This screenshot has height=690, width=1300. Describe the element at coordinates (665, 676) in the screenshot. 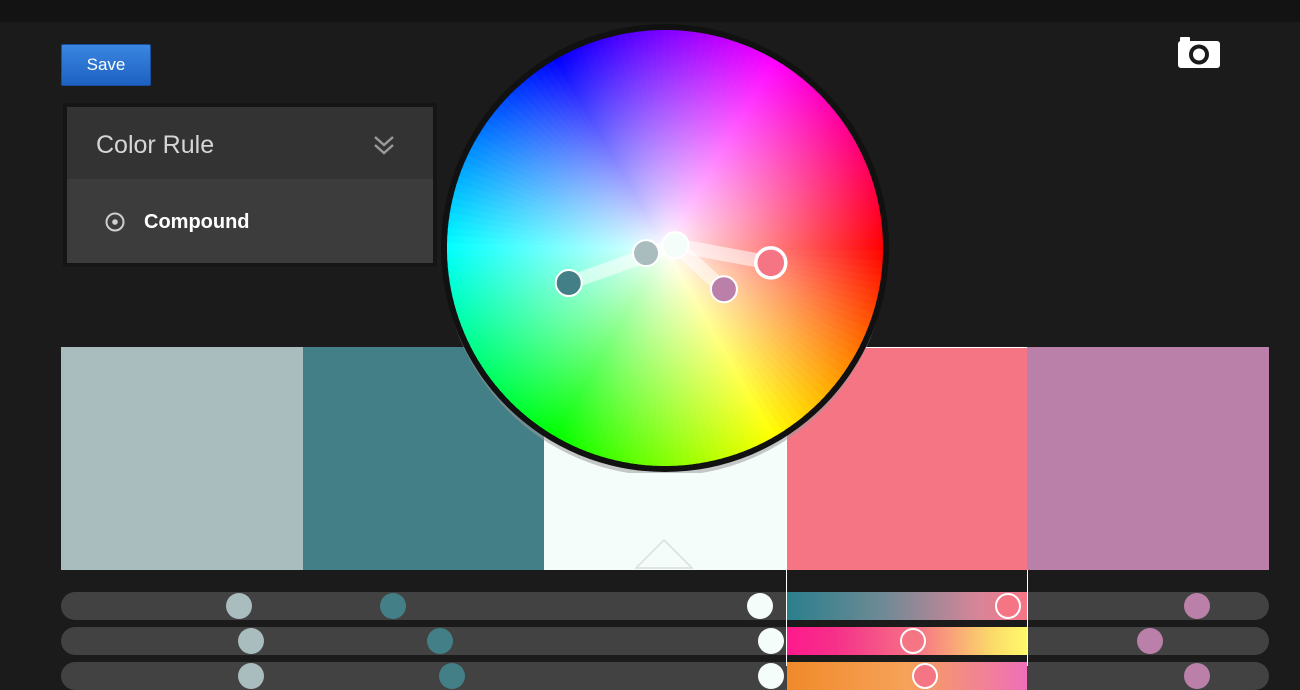

I see `brightness-slider` at that location.